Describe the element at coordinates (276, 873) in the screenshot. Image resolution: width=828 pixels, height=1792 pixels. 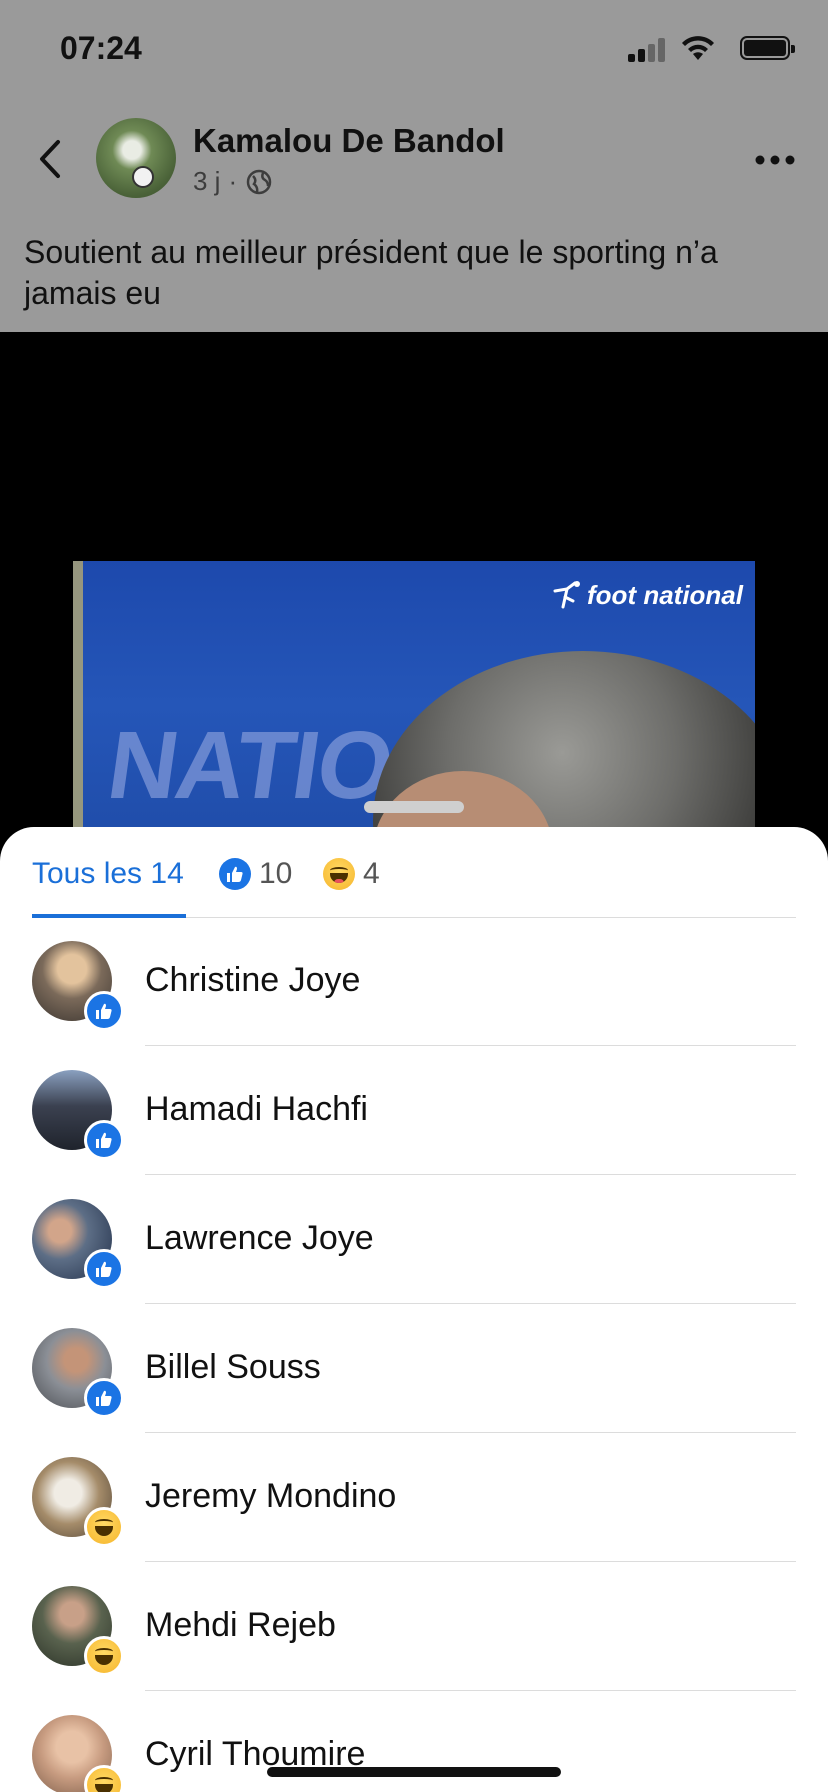
I see `tab-like-count: 10` at that location.